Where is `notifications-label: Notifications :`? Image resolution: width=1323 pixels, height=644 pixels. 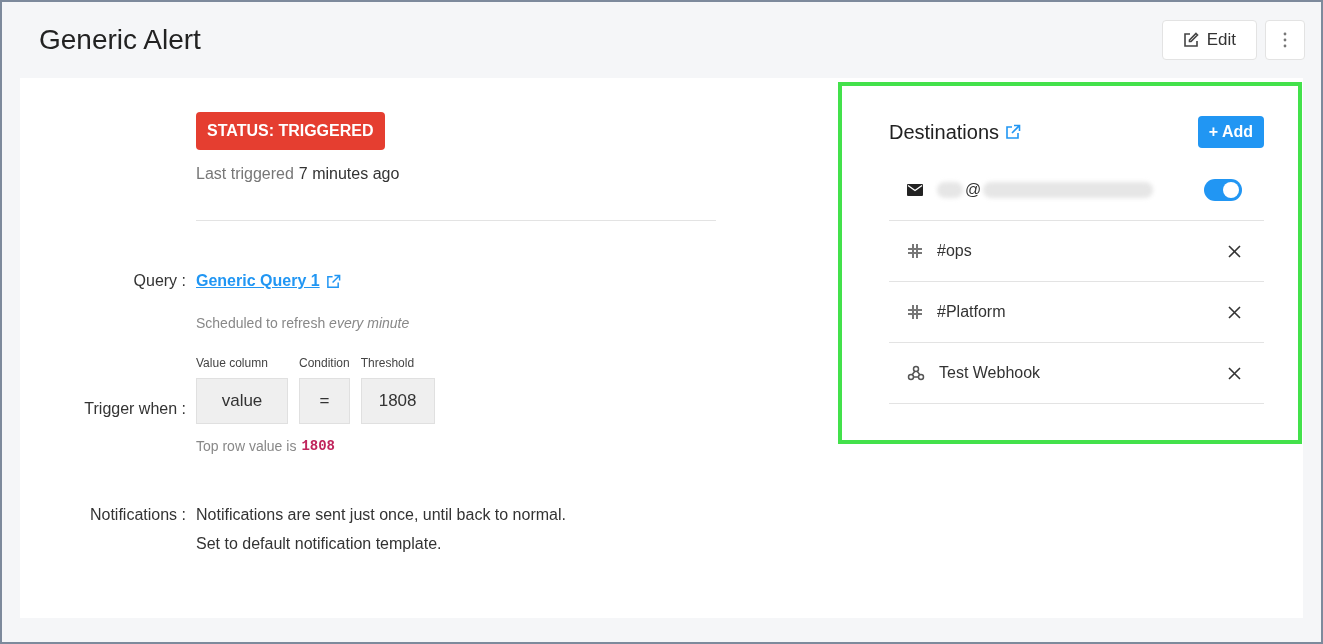 notifications-label: Notifications : is located at coordinates (137, 515).